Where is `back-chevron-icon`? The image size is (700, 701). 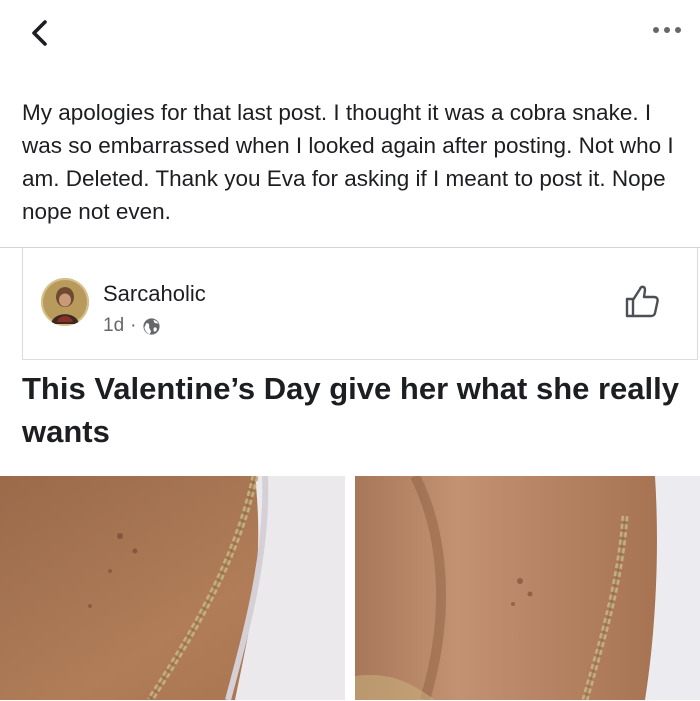
back-chevron-icon is located at coordinates (41, 33).